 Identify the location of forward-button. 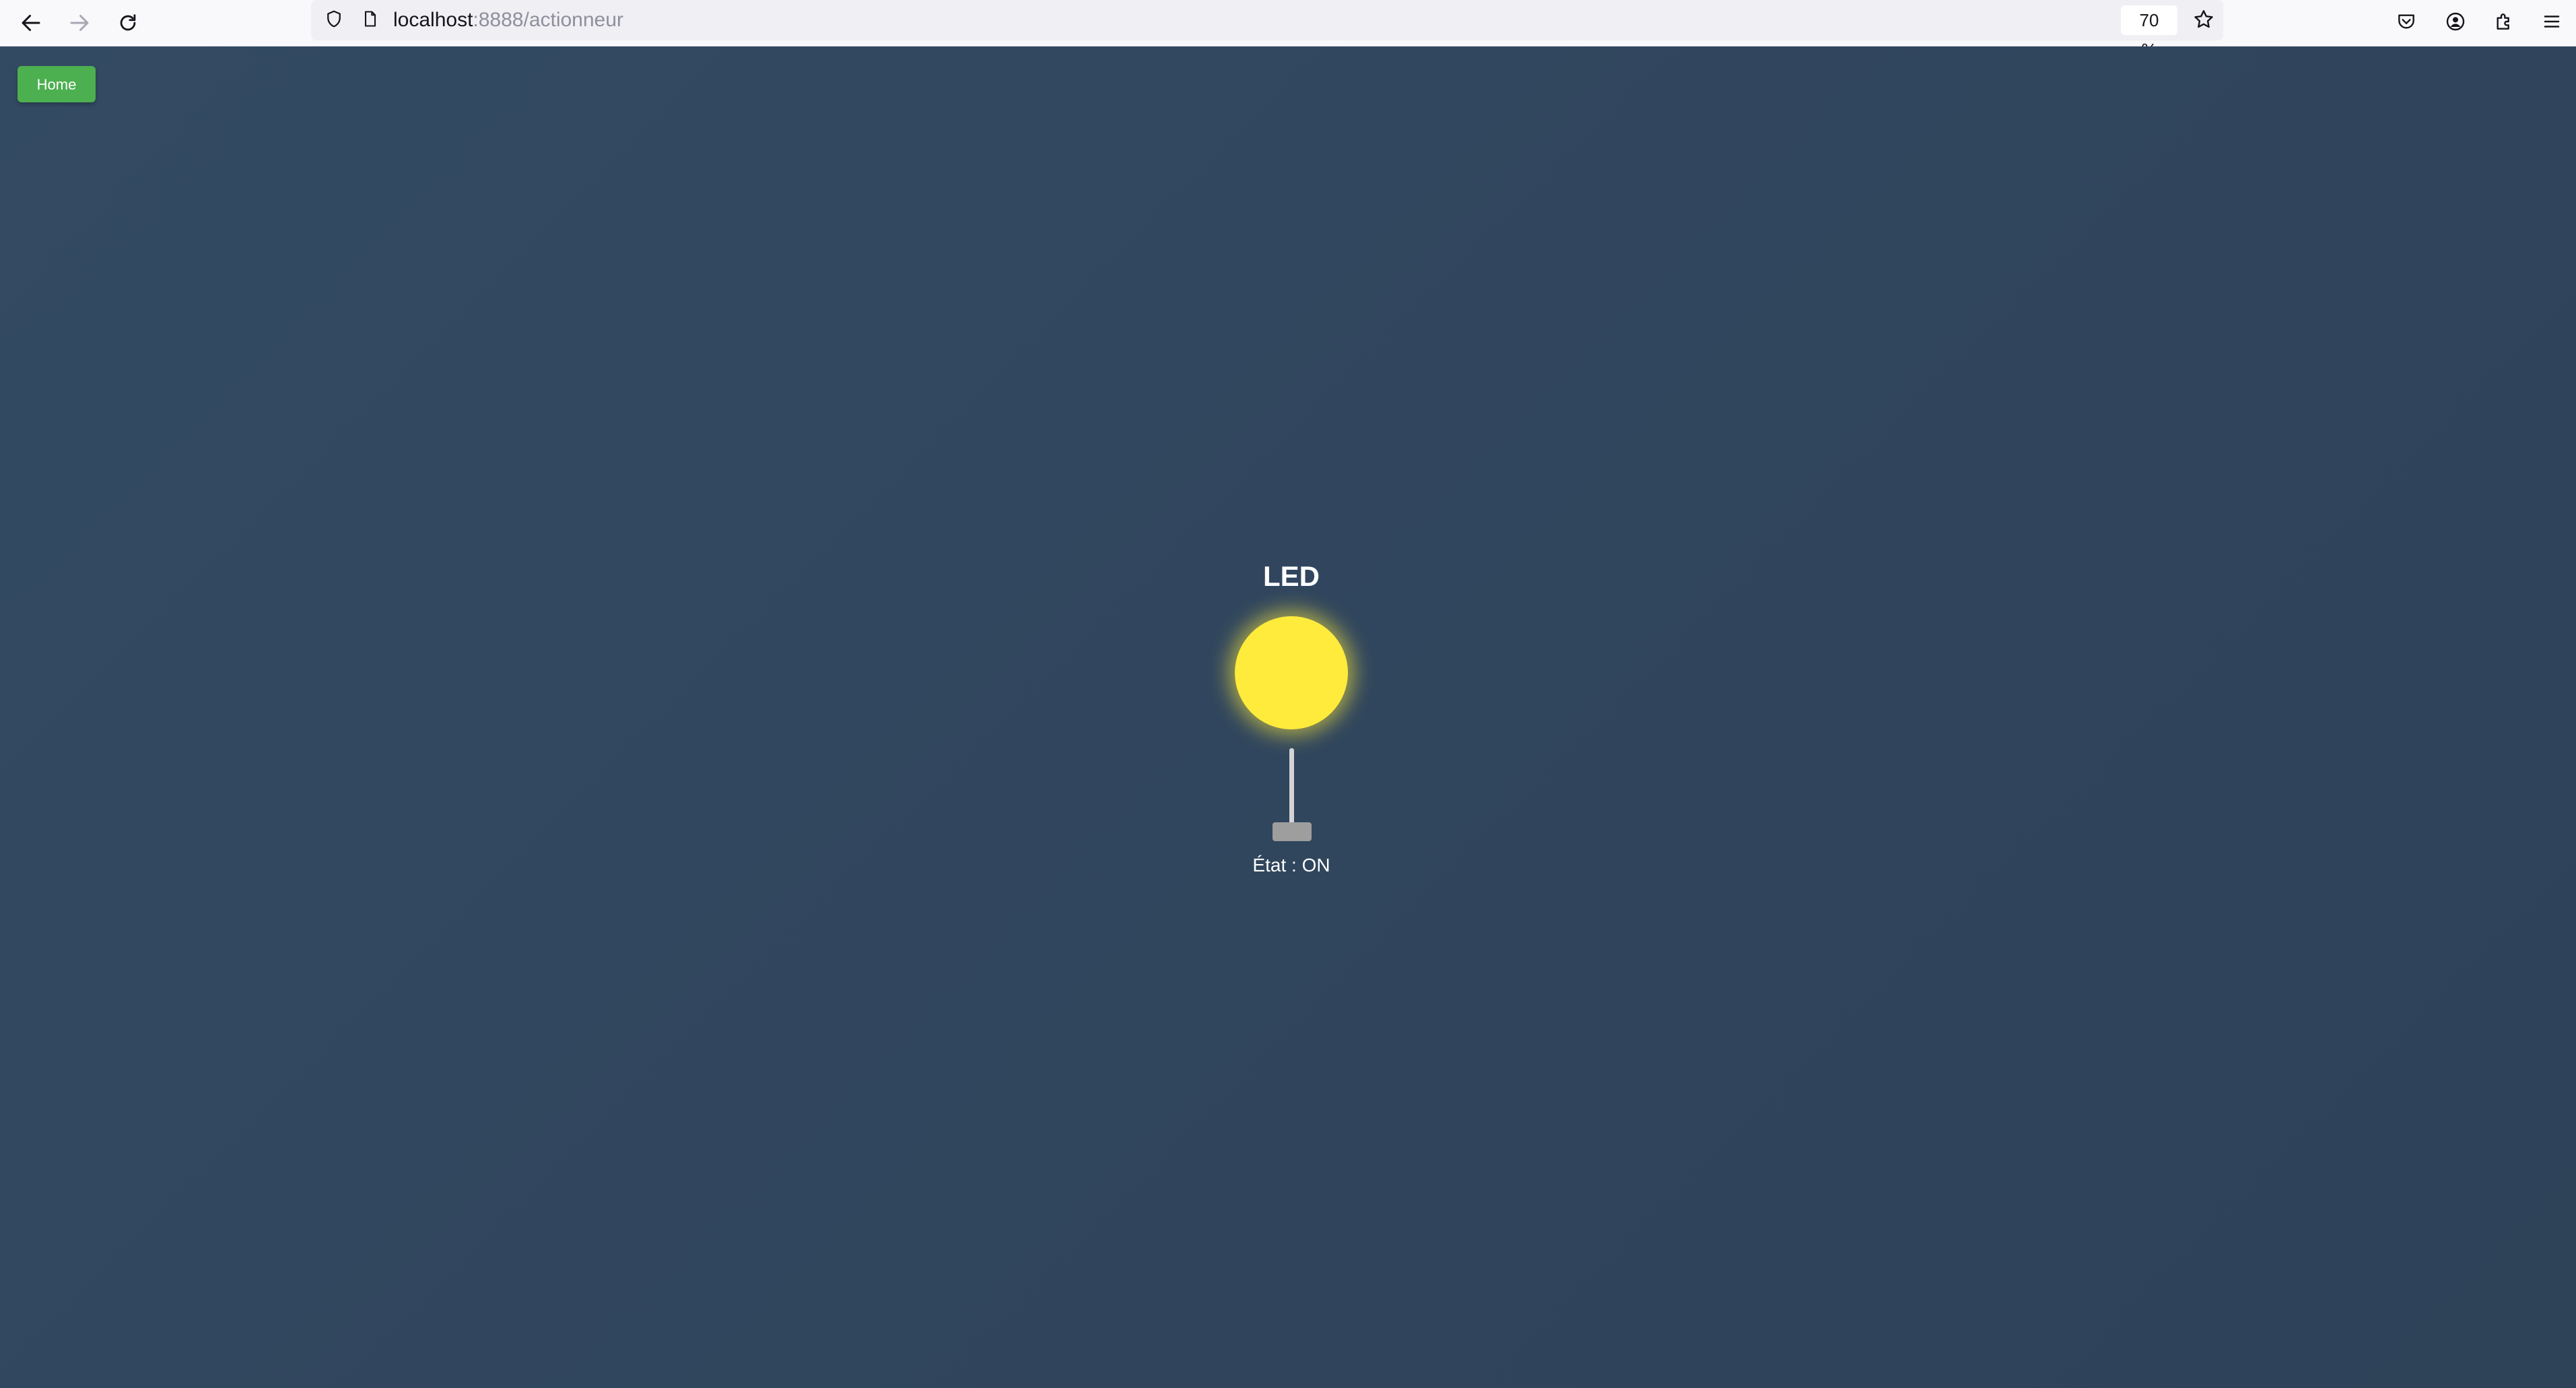
(79, 23).